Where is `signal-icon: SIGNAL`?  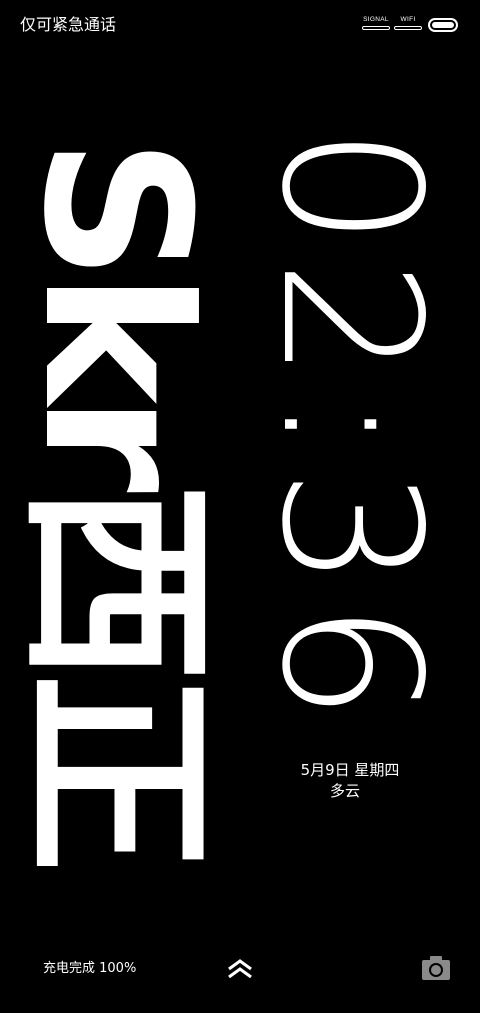
signal-icon: SIGNAL is located at coordinates (376, 25).